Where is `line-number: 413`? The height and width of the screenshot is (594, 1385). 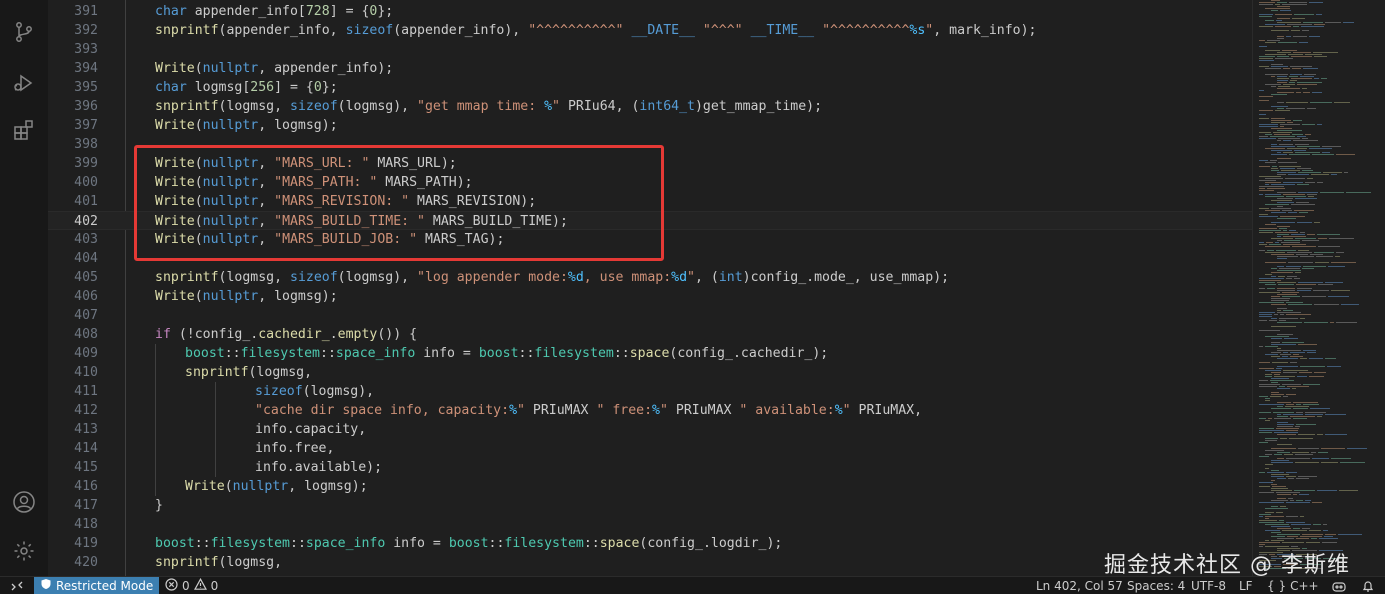 line-number: 413 is located at coordinates (86, 429).